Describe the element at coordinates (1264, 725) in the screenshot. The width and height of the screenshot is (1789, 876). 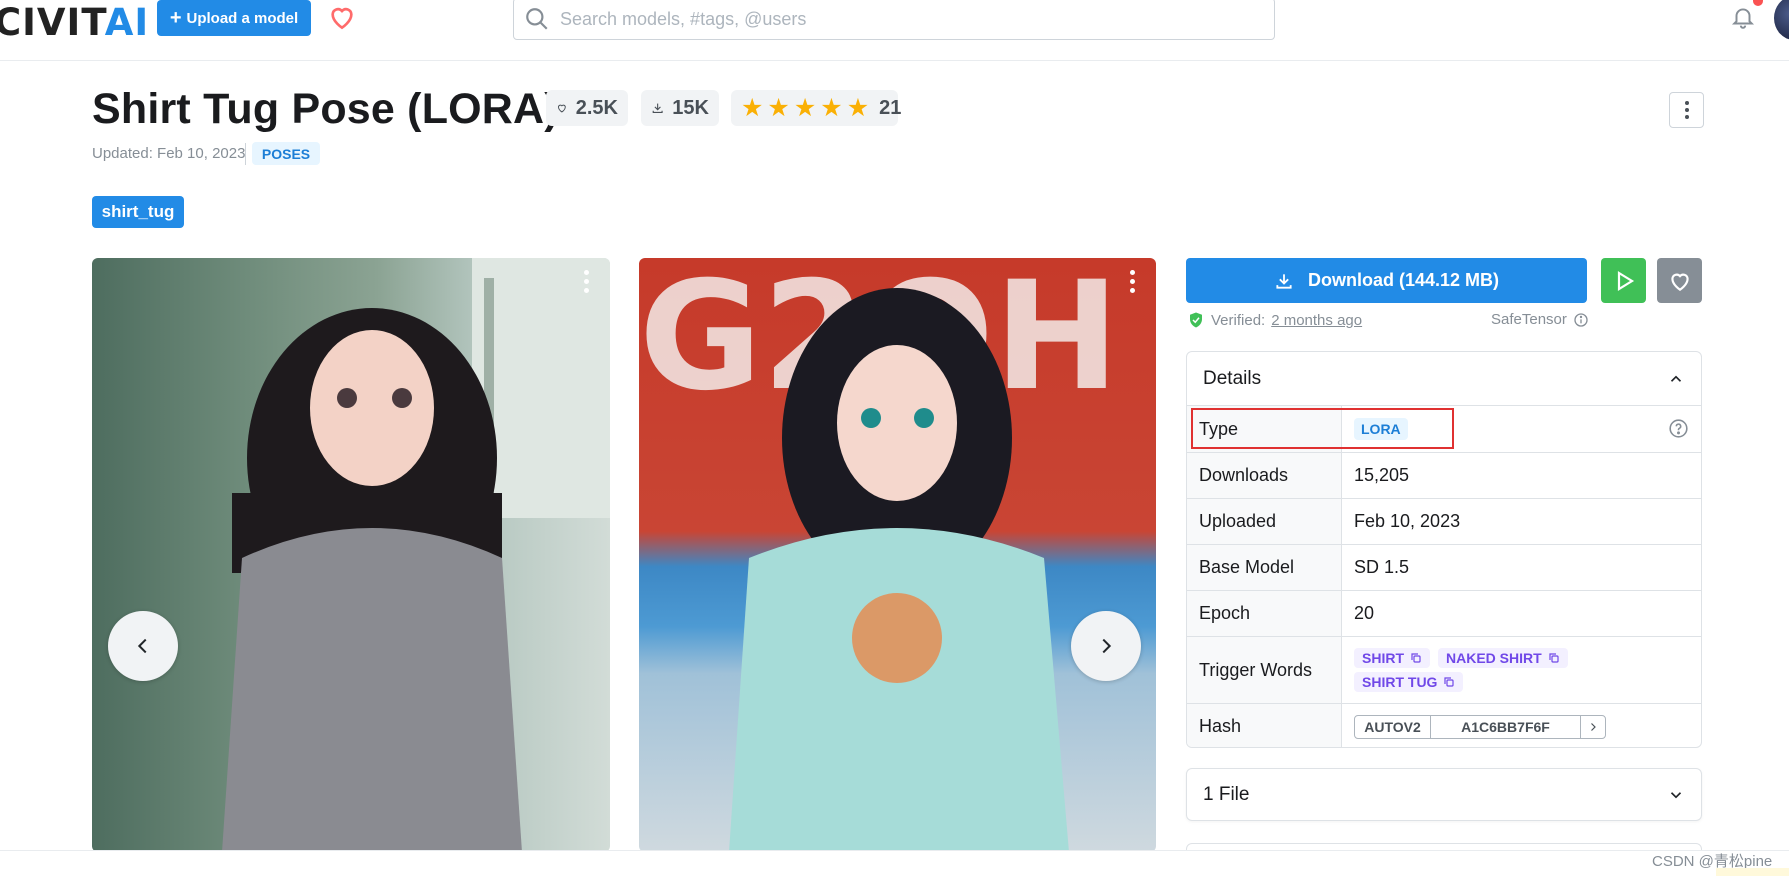
I see `row-label: Hash` at that location.